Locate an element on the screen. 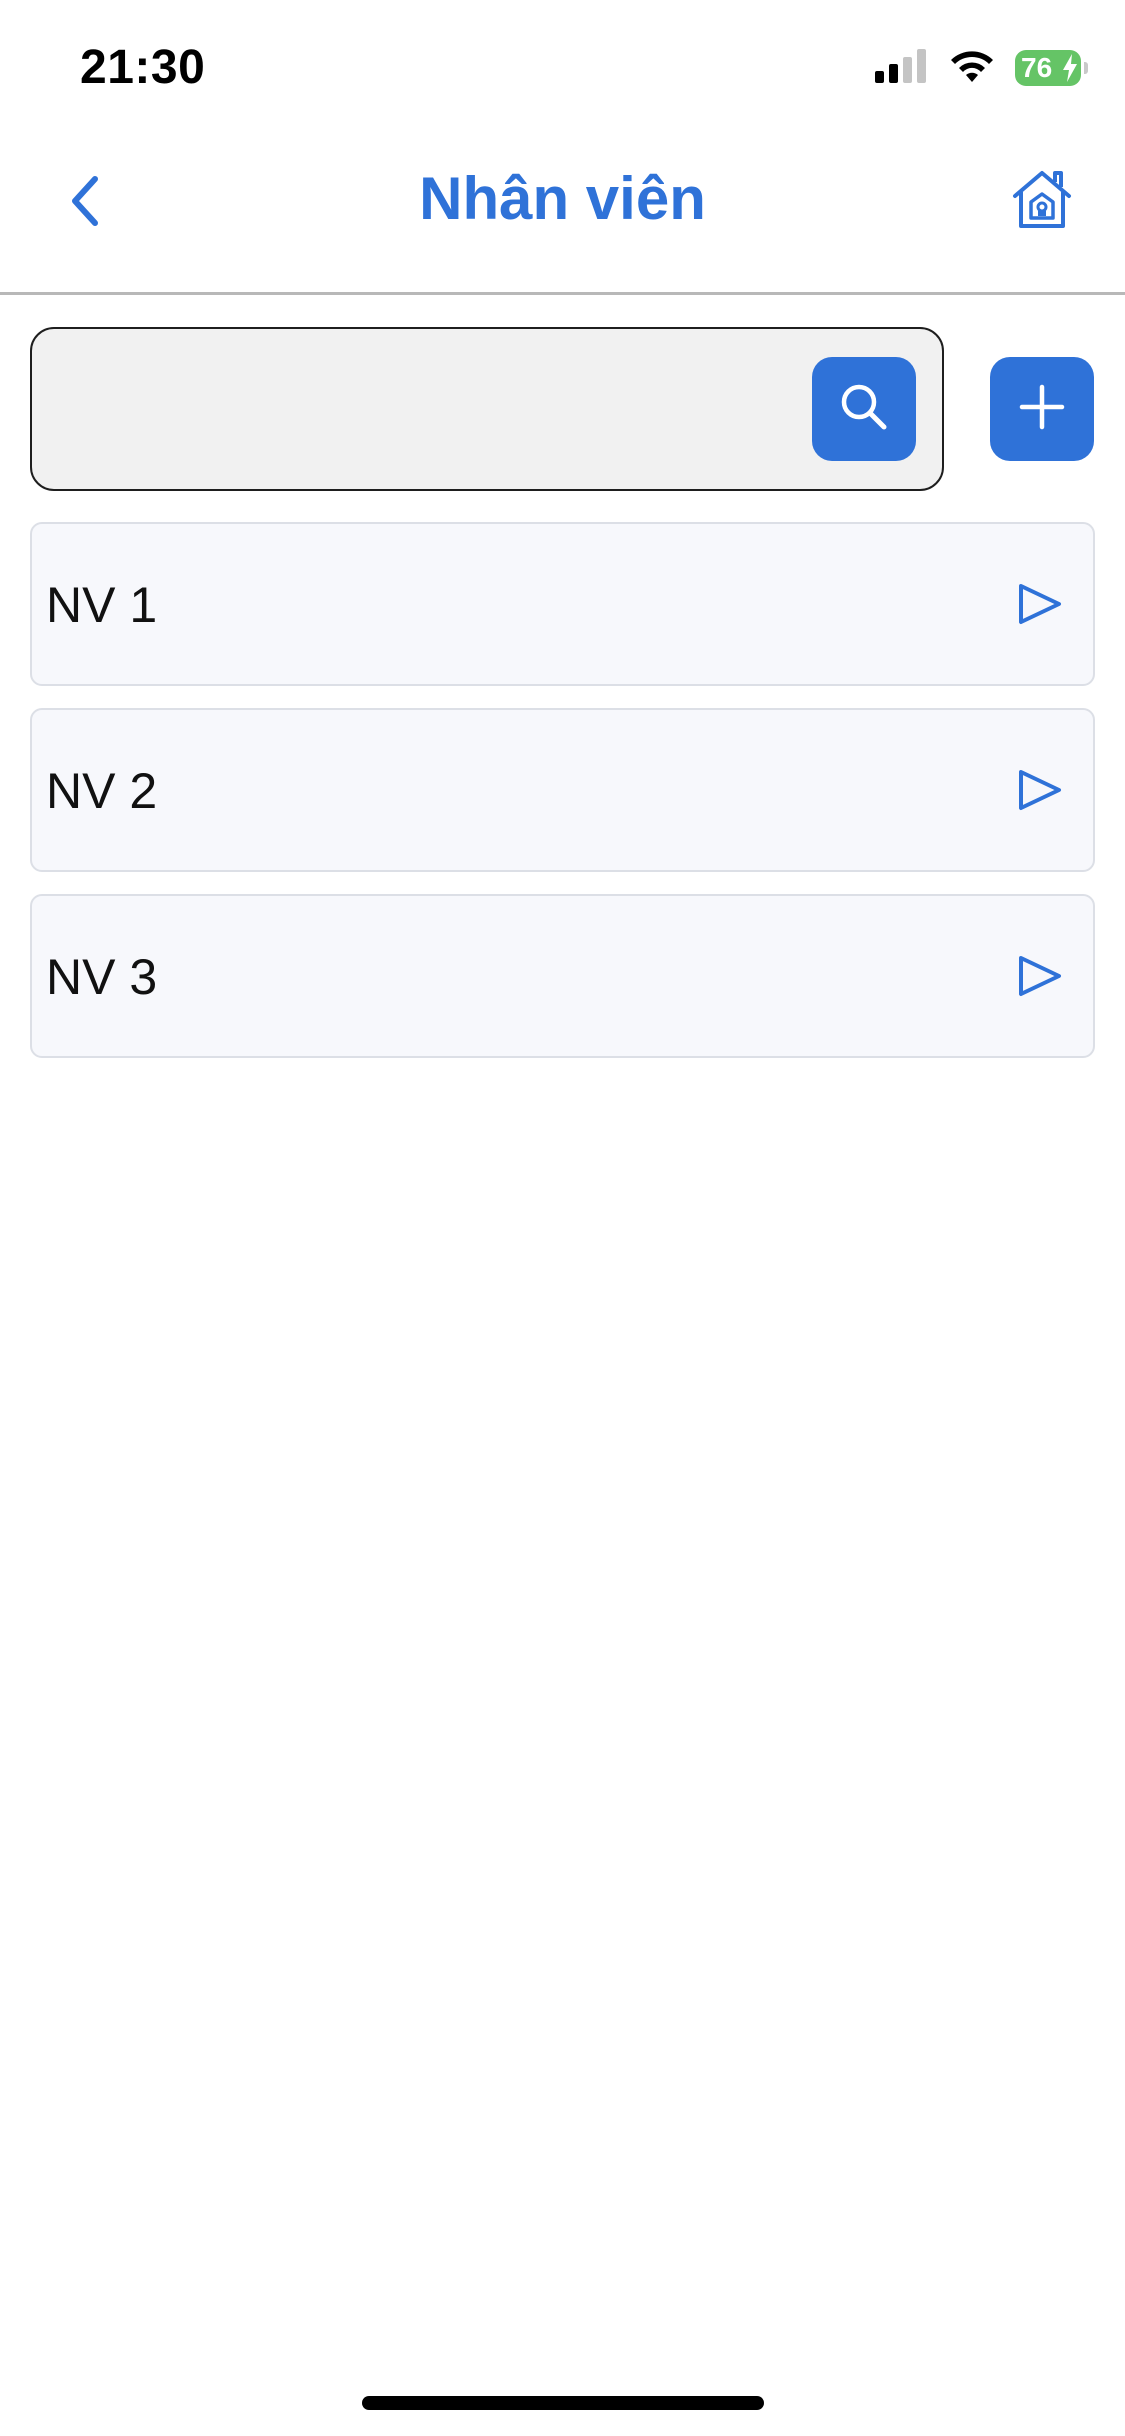  search-icon is located at coordinates (864, 409).